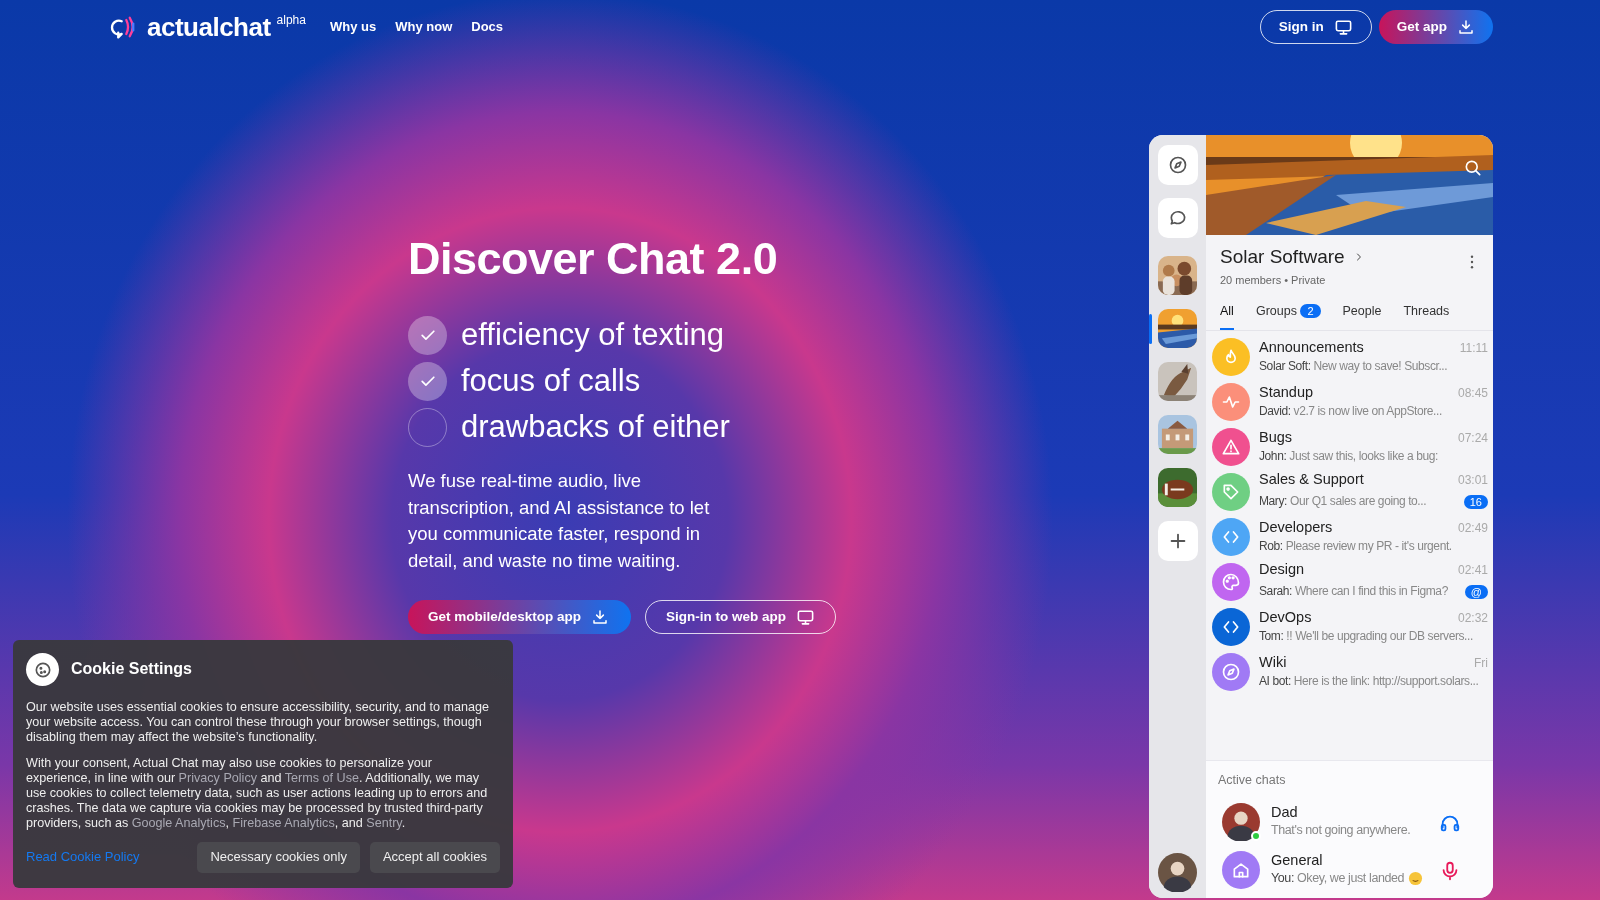 The image size is (1600, 900). What do you see at coordinates (551, 380) in the screenshot?
I see `feature-text: focus of calls` at bounding box center [551, 380].